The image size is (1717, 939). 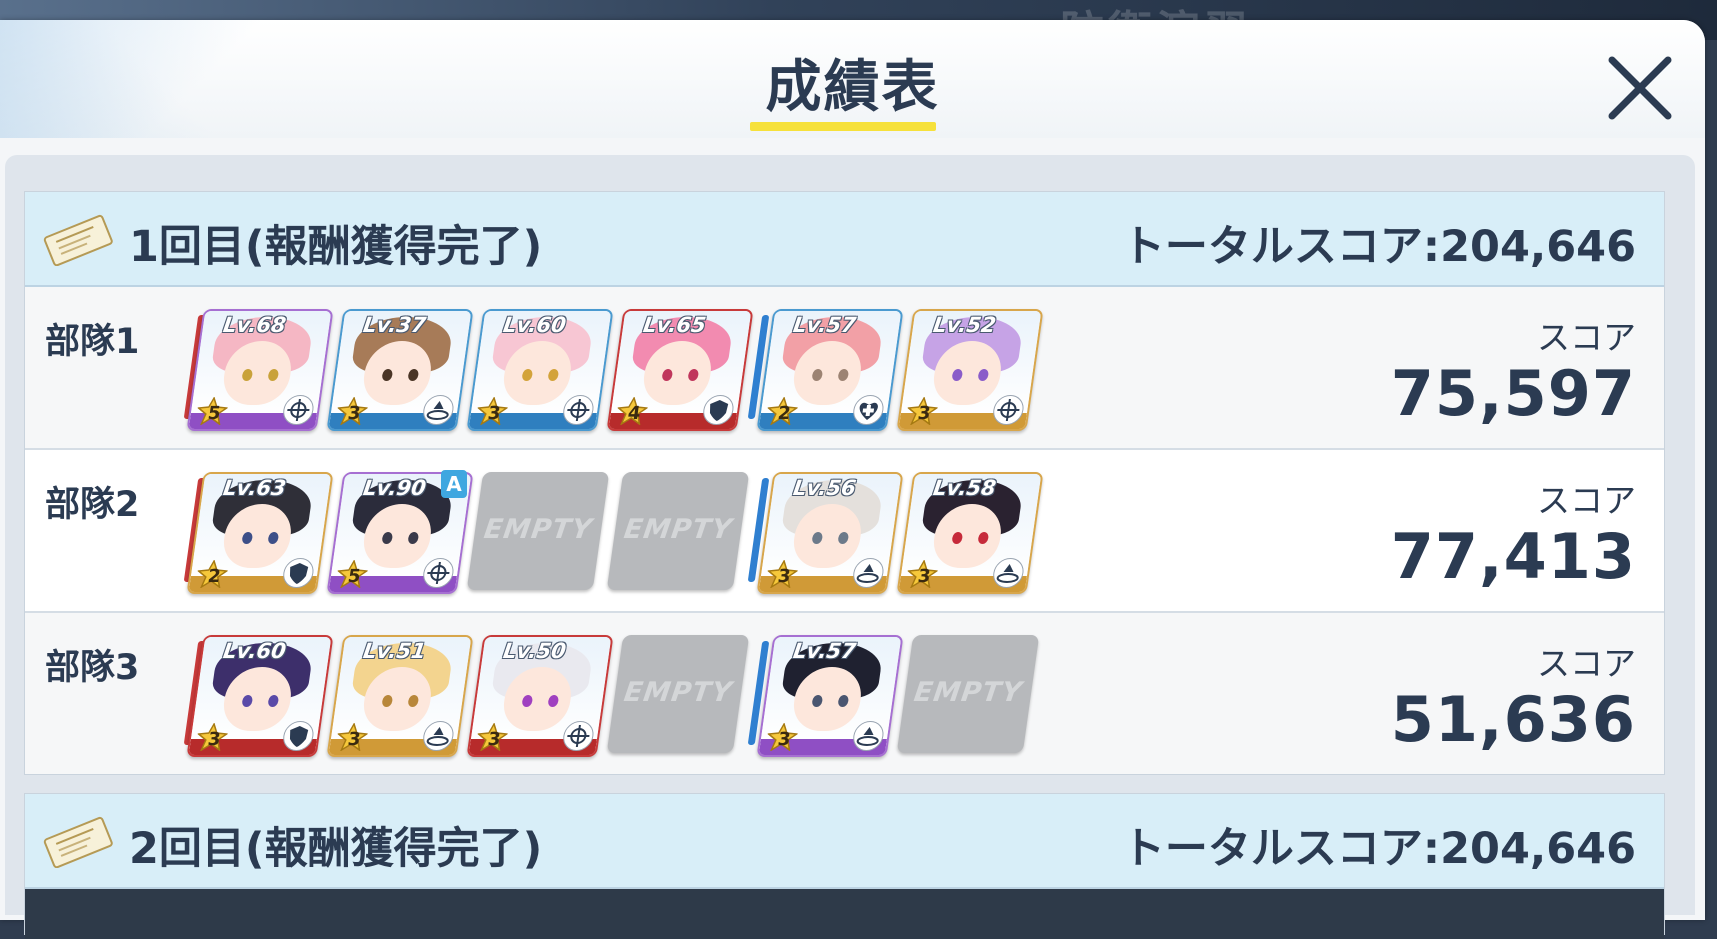 I want to click on score-value: 51,636, so click(x=1513, y=719).